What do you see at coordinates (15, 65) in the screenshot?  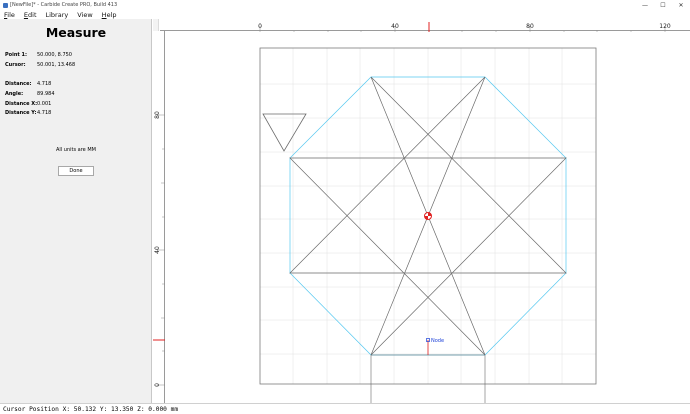 I see `cursor-label: Cursor:` at bounding box center [15, 65].